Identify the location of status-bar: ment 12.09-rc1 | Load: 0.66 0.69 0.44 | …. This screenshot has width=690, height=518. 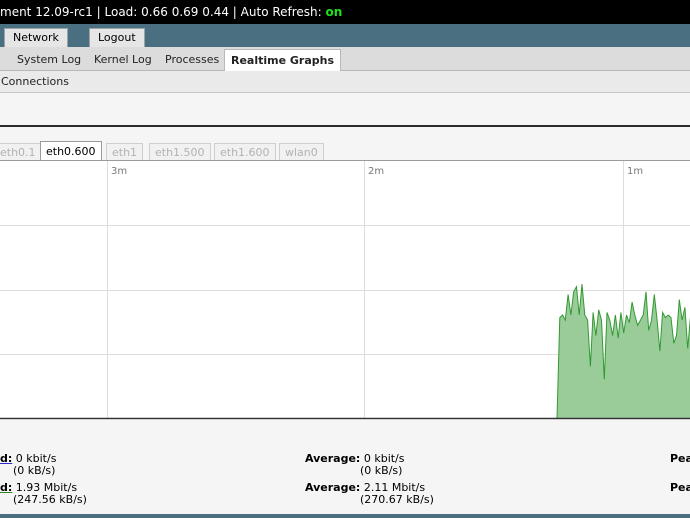
(345, 12).